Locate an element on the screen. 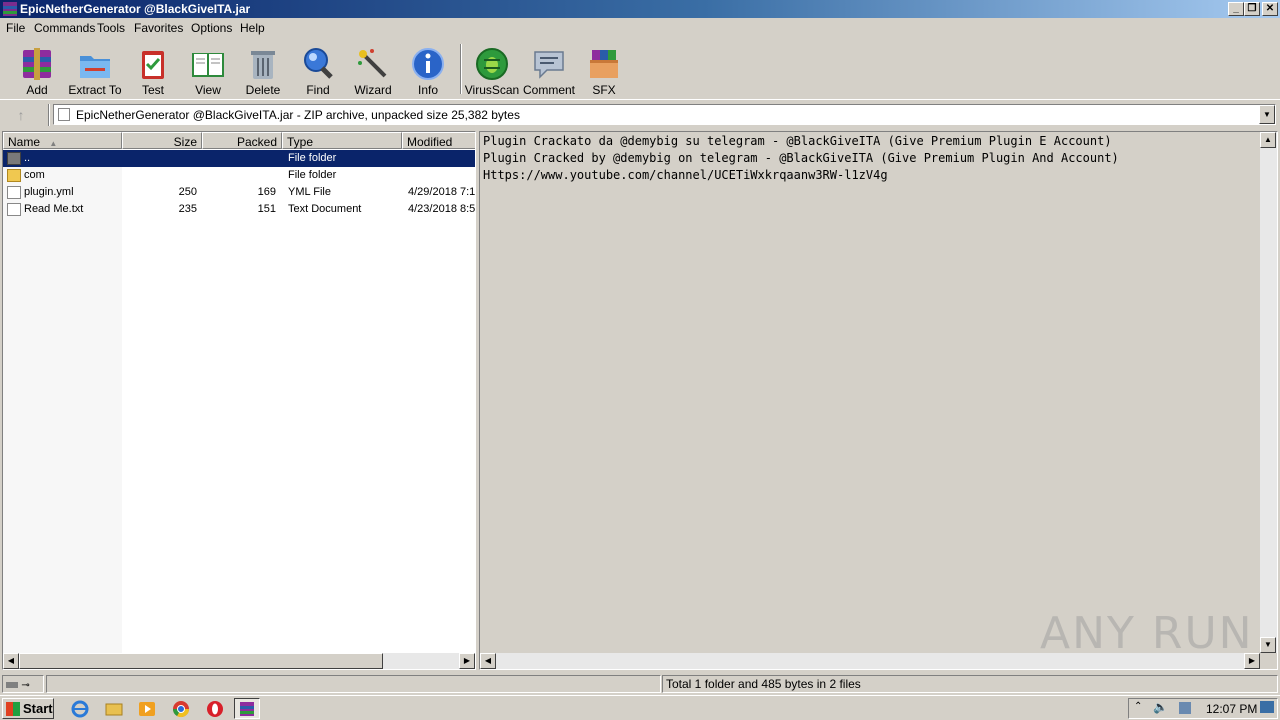 This screenshot has height=720, width=1280. scroll-thumb is located at coordinates (201, 661).